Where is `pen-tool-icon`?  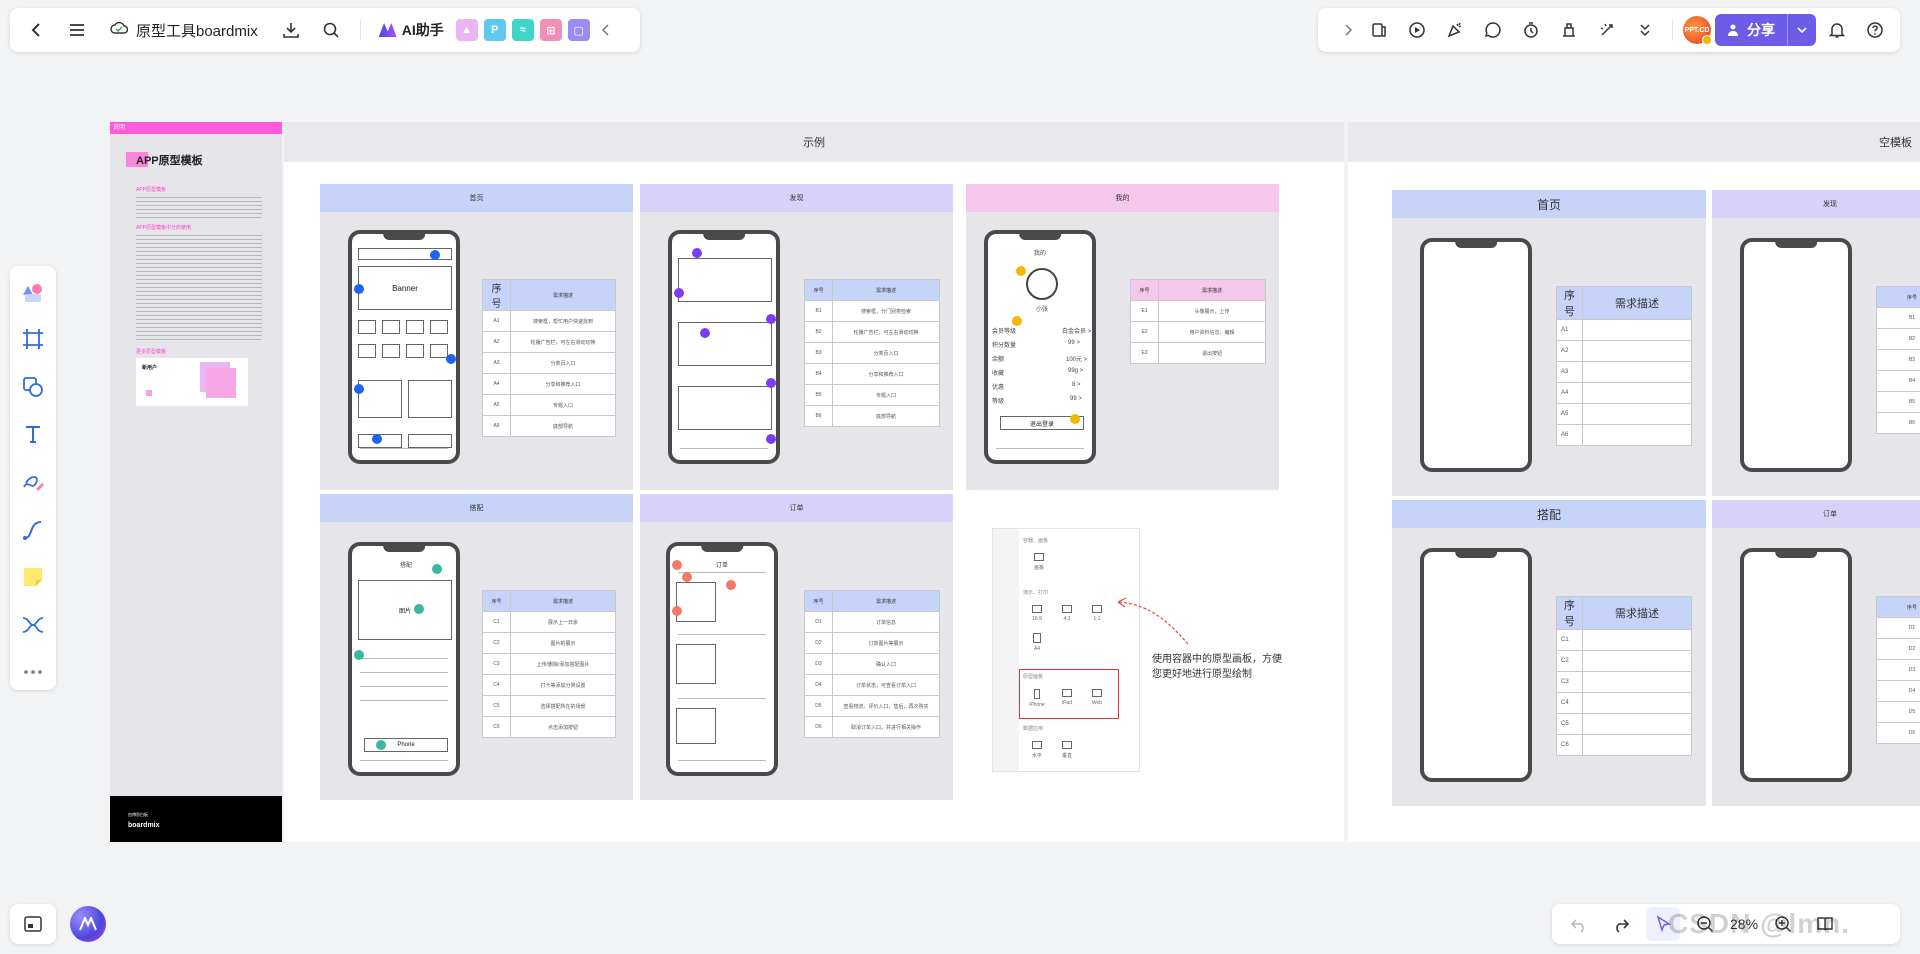
pen-tool-icon is located at coordinates (33, 482).